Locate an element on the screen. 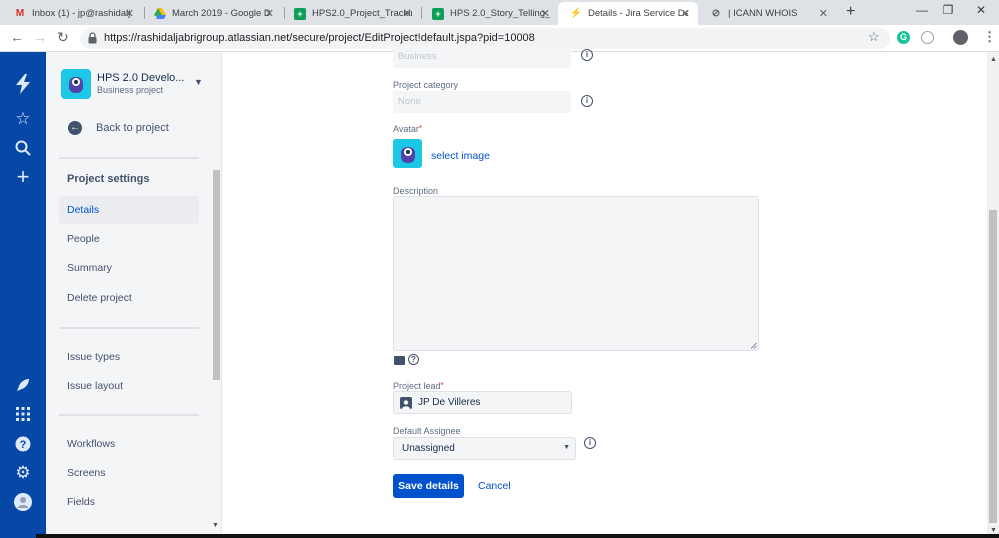 The height and width of the screenshot is (538, 999). text-mode-icon is located at coordinates (399, 360).